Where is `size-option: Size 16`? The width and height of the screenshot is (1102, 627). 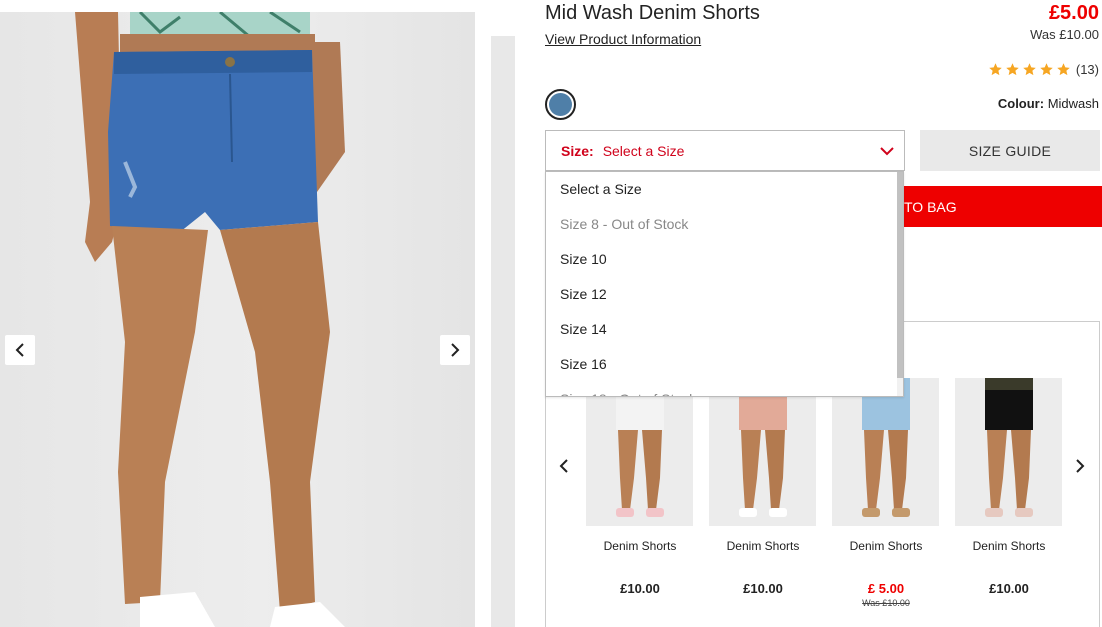 size-option: Size 16 is located at coordinates (724, 364).